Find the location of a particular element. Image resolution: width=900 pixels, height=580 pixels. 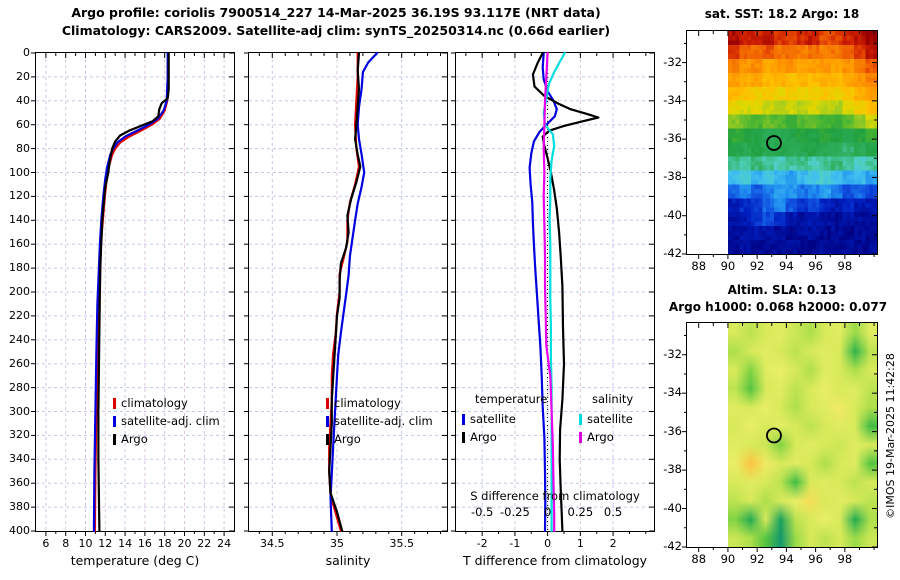

sla-map-overlay is located at coordinates (779, 437).